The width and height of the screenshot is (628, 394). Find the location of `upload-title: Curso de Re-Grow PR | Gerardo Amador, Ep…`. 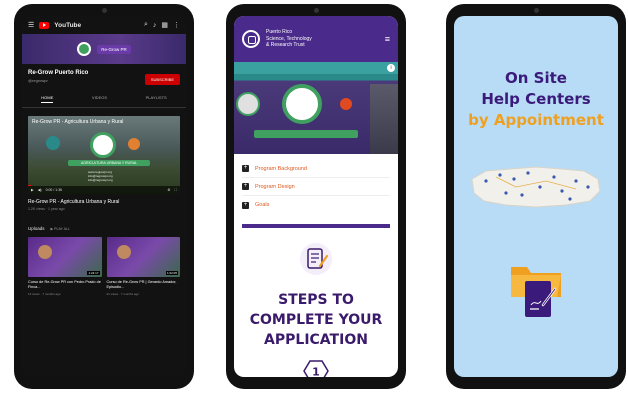

upload-title: Curso de Re-Grow PR | Gerardo Amador, Ep… is located at coordinates (144, 285).